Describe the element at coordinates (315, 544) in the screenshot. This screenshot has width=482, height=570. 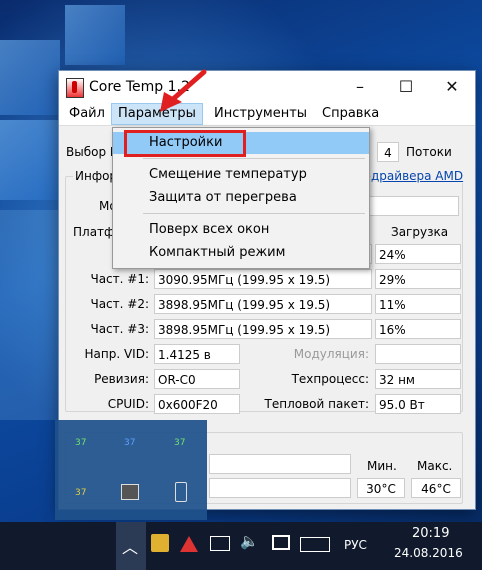
I see `keyboard-icon` at that location.